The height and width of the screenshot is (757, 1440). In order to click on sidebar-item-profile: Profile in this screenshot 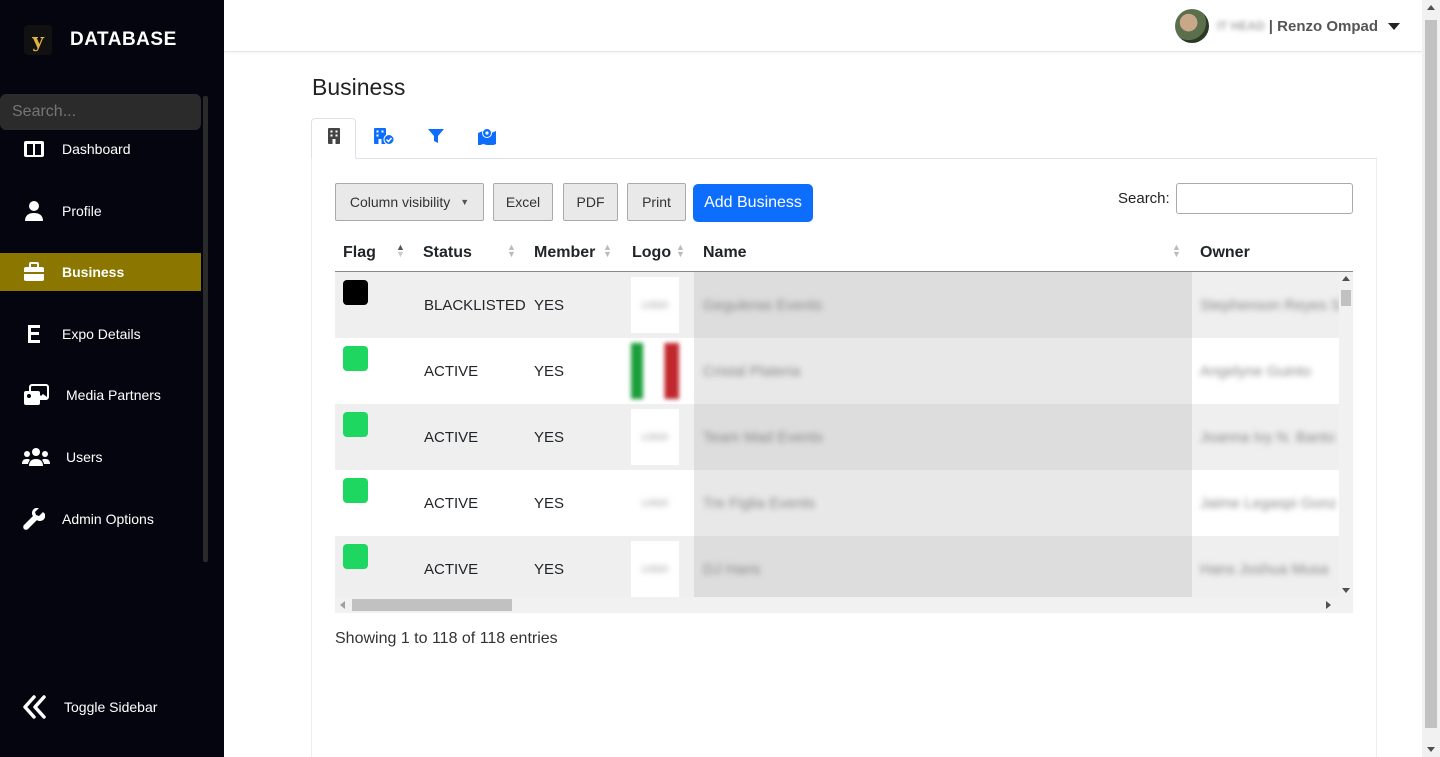, I will do `click(100, 211)`.